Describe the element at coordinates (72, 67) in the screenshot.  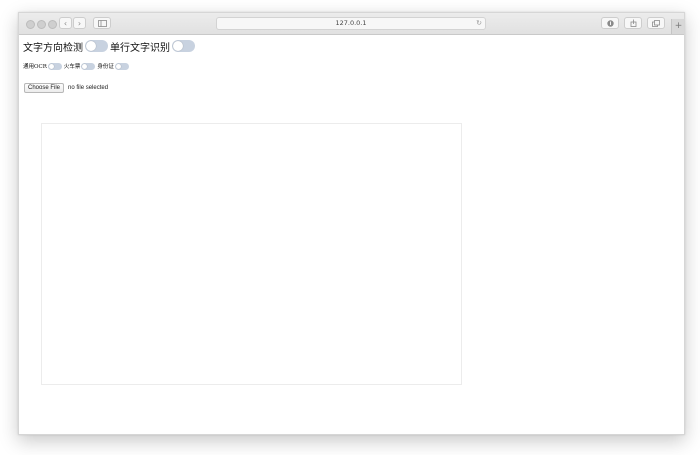
I see `train-ticket-label: 火车票` at that location.